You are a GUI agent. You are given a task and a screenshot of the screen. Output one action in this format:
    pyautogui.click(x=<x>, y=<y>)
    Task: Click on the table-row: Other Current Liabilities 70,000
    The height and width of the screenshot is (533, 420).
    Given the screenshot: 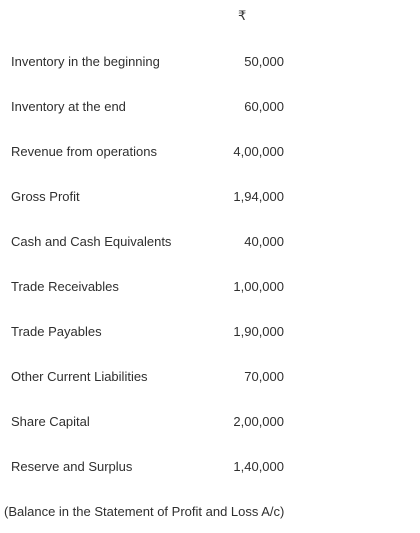 What is the action you would take?
    pyautogui.click(x=210, y=378)
    